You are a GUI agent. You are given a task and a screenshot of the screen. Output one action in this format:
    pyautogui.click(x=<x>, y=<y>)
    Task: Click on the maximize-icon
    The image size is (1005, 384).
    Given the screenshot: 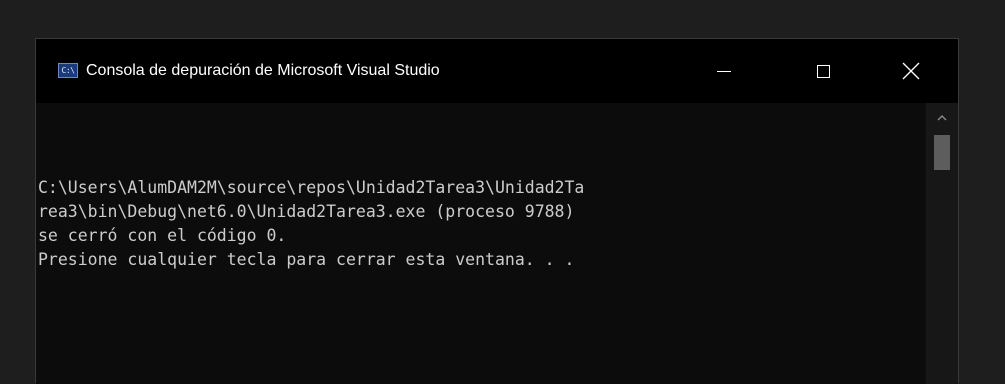 What is the action you would take?
    pyautogui.click(x=823, y=71)
    